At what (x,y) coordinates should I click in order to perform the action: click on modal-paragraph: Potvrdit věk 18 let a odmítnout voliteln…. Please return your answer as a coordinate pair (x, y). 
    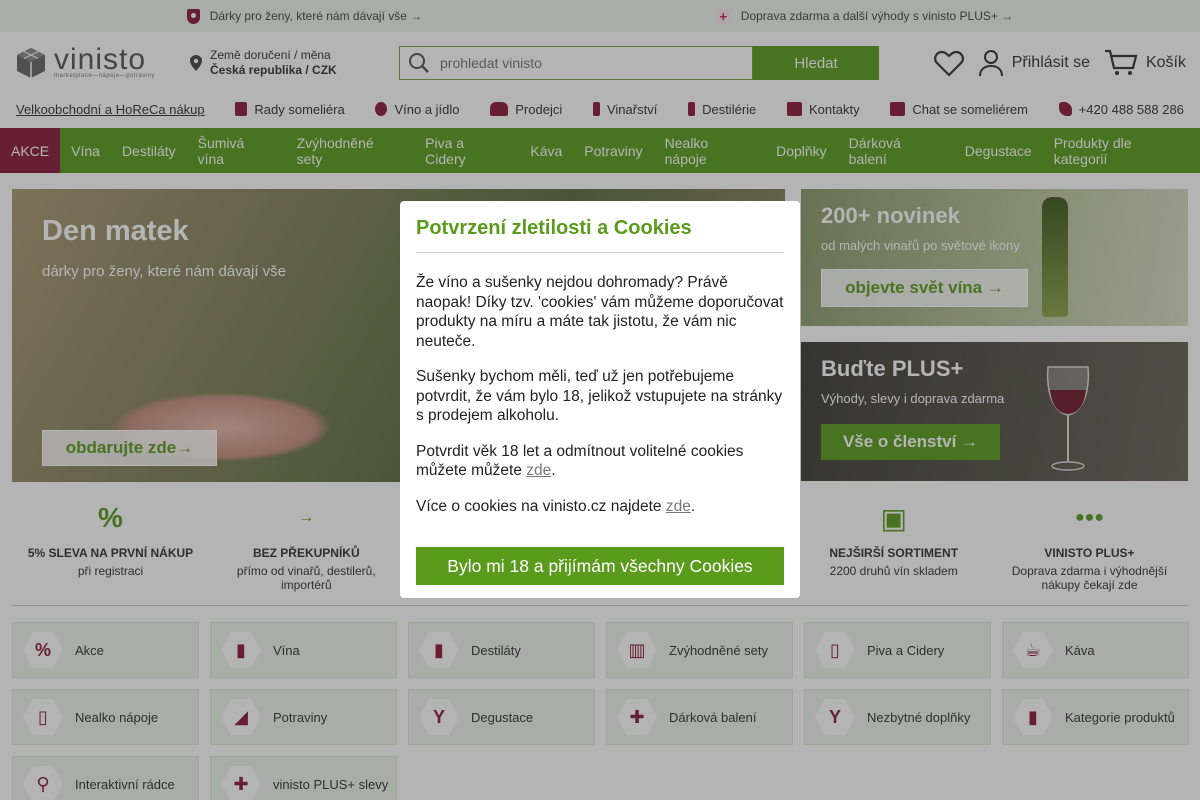
    Looking at the image, I should click on (580, 461).